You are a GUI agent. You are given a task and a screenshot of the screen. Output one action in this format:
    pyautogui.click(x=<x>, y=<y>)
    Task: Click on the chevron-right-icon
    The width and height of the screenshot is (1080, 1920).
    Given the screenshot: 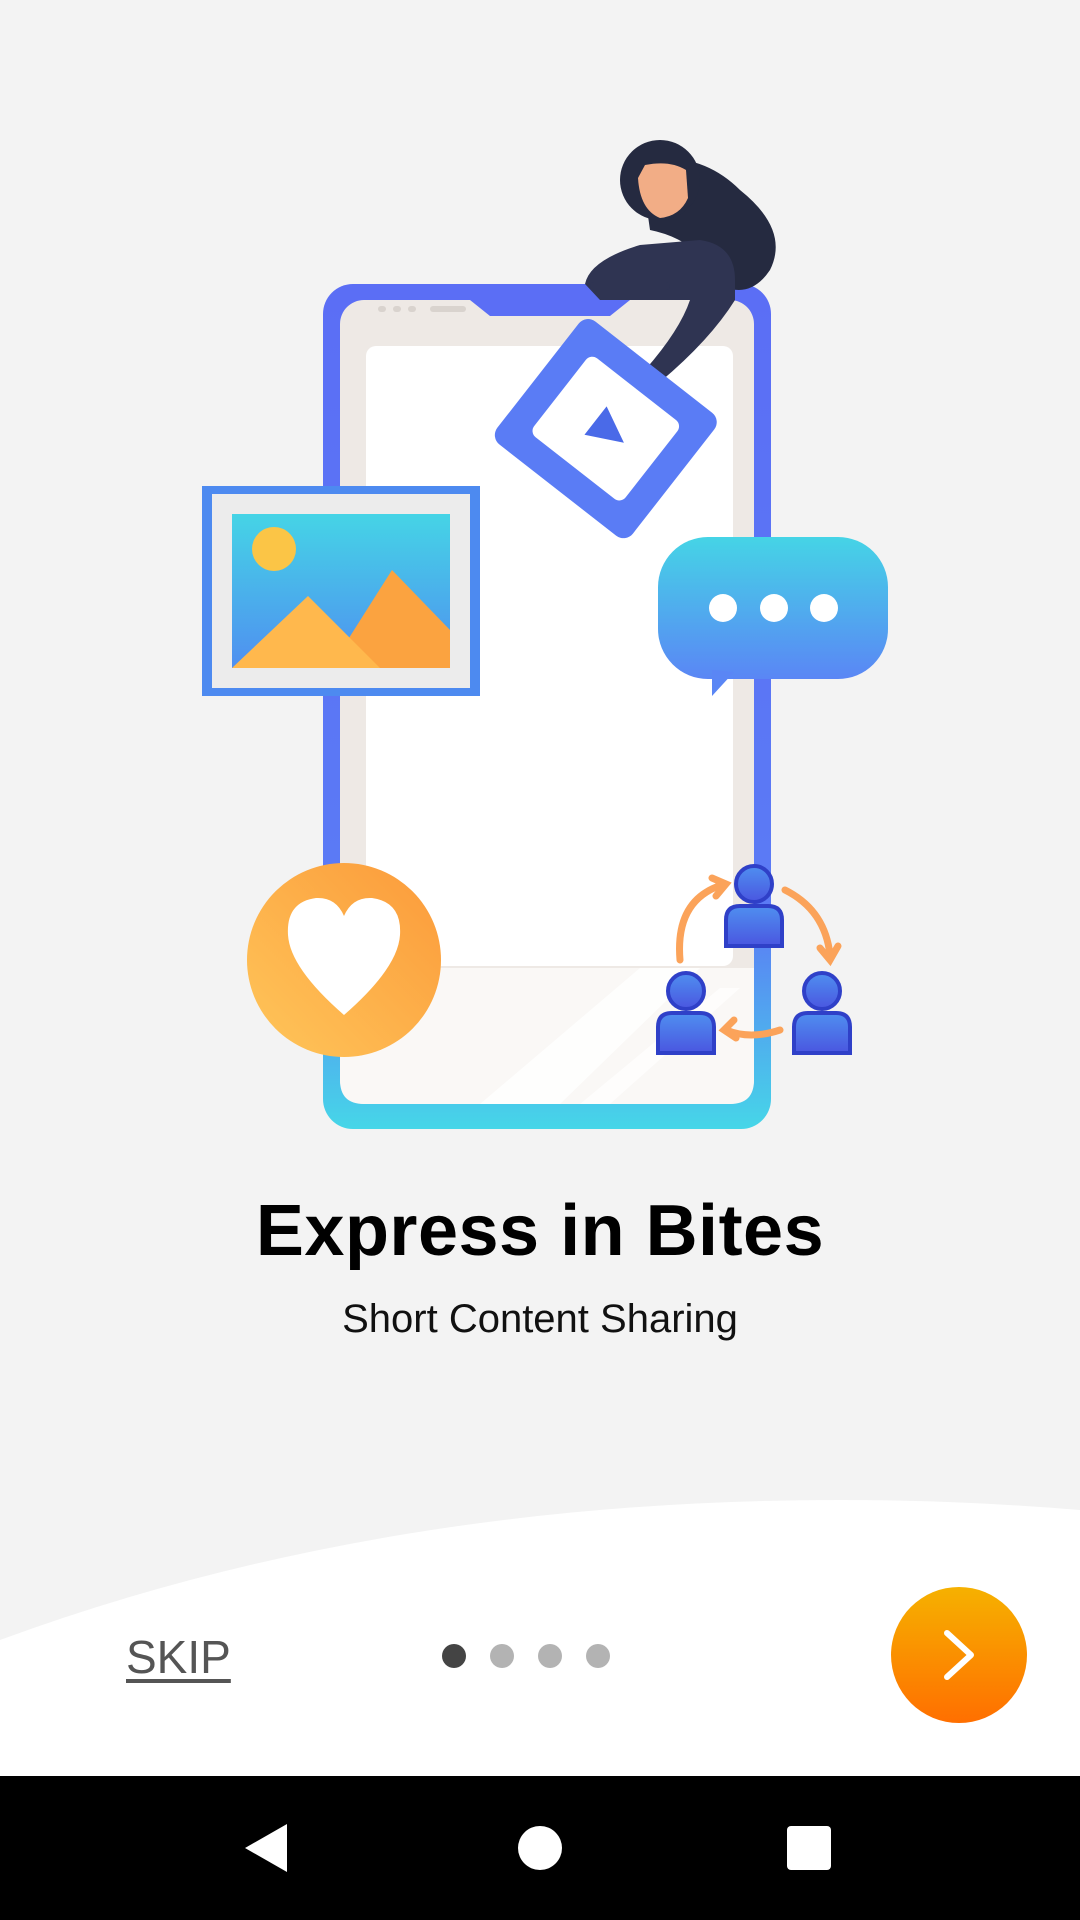 What is the action you would take?
    pyautogui.click(x=959, y=1655)
    